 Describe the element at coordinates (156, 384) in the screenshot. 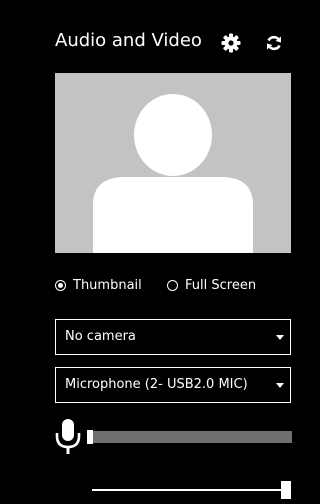

I see `microphone-select-value: Microphone (2- USB2.0 MIC)` at that location.